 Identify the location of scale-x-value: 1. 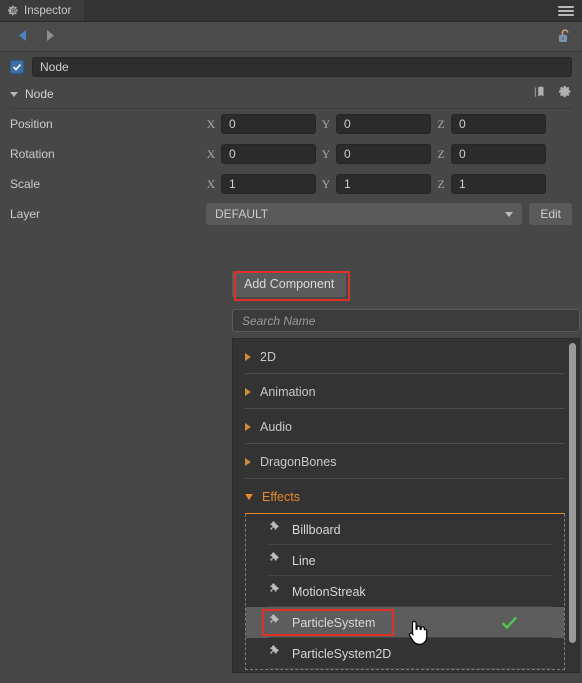
(232, 184).